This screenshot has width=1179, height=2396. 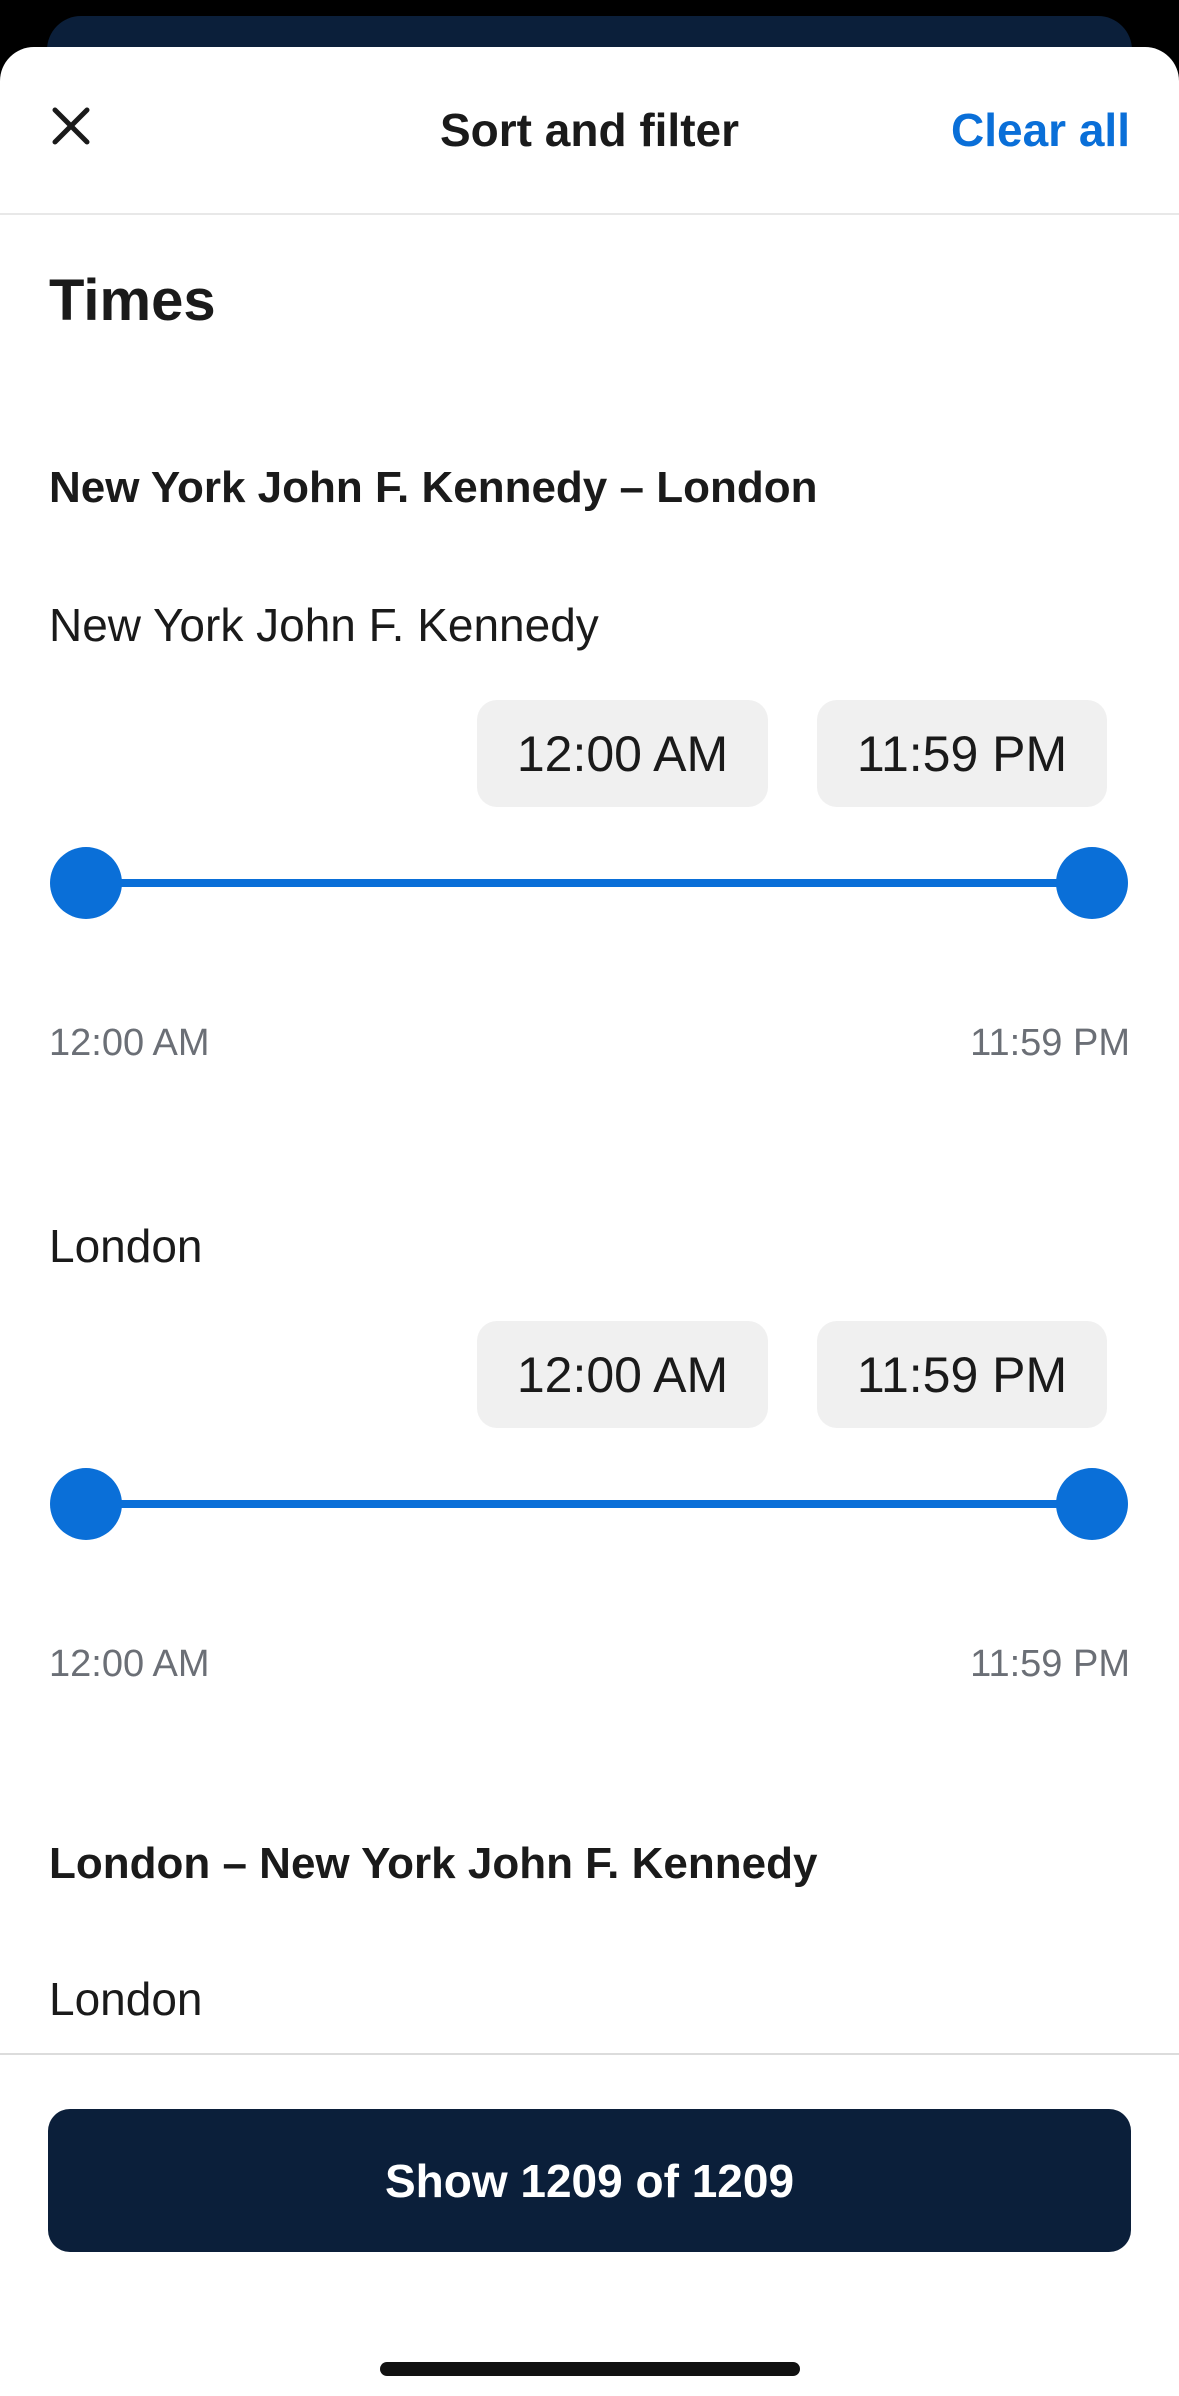 I want to click on sheet-header: Sort and filter Clear all, so click(x=589, y=131).